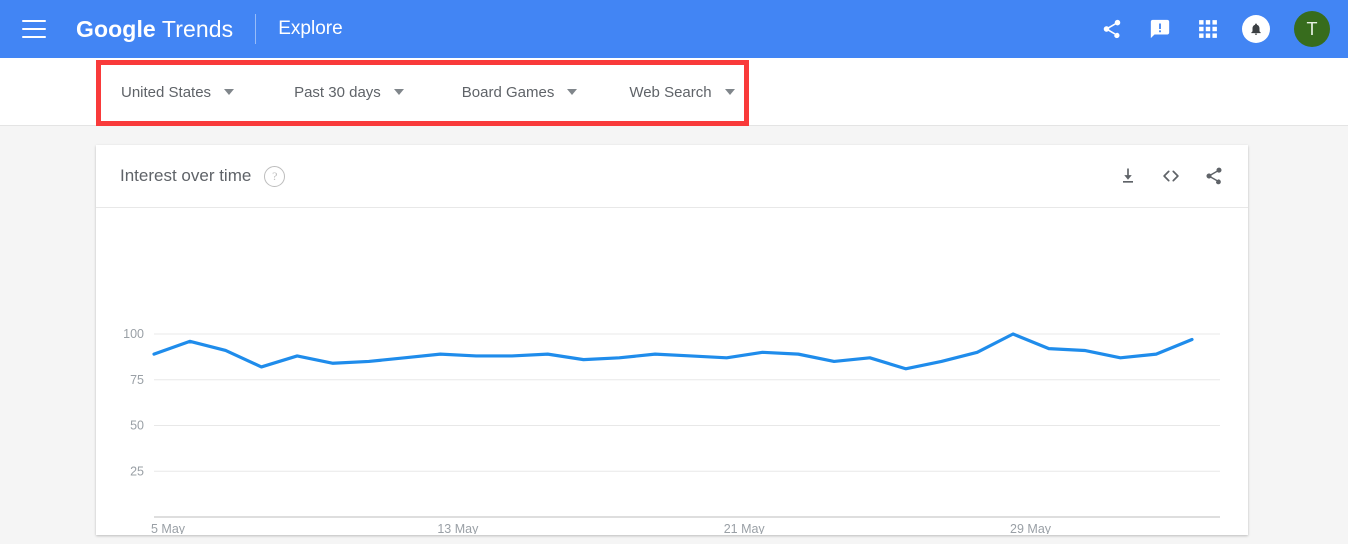 This screenshot has width=1348, height=544. I want to click on chart-y-axis-labels: 25 50 75 100, so click(133, 402).